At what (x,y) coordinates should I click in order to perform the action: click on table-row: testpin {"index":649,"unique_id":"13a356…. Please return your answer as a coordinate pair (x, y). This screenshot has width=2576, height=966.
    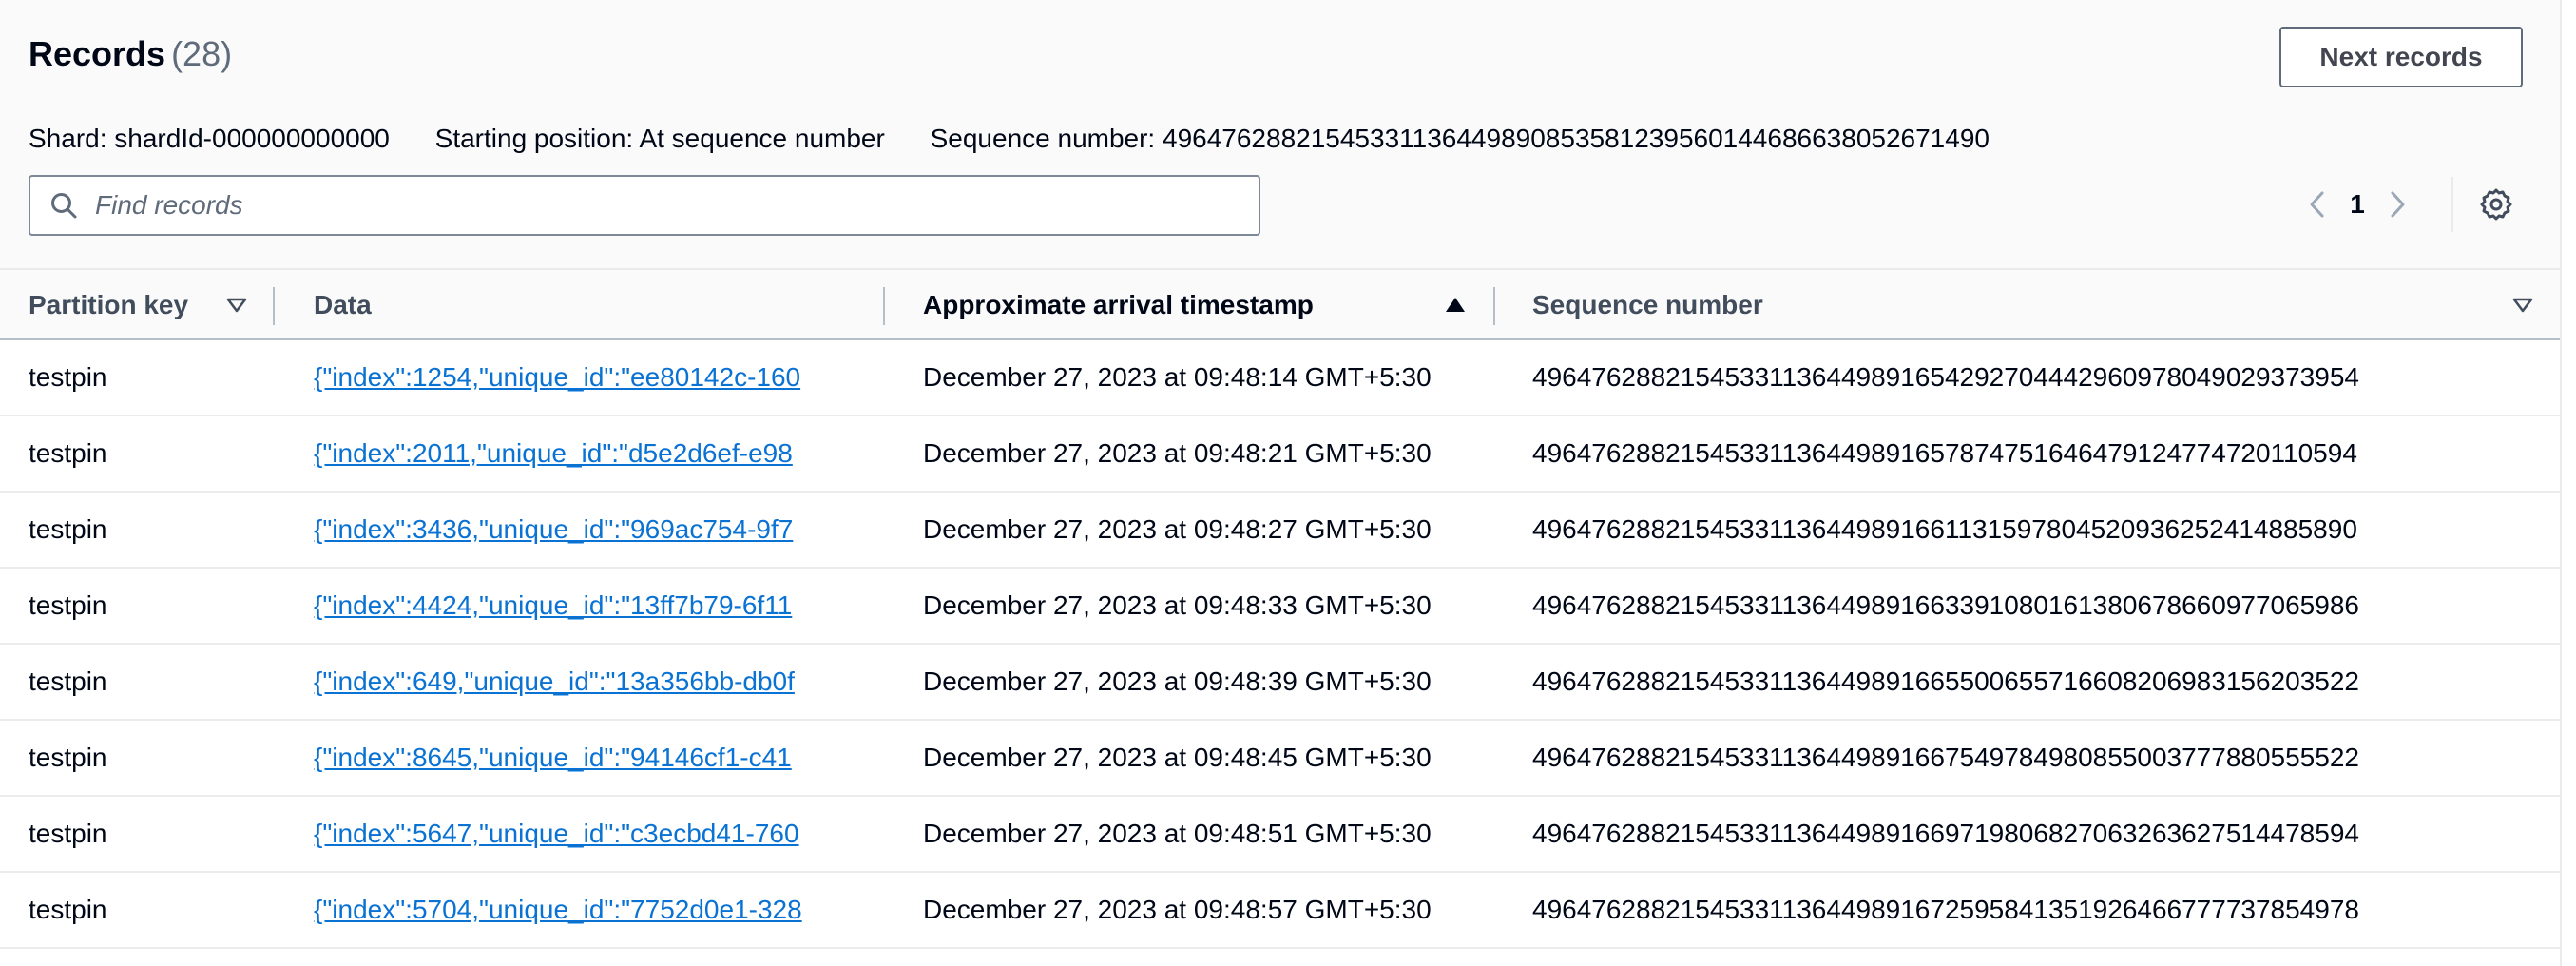
    Looking at the image, I should click on (1280, 683).